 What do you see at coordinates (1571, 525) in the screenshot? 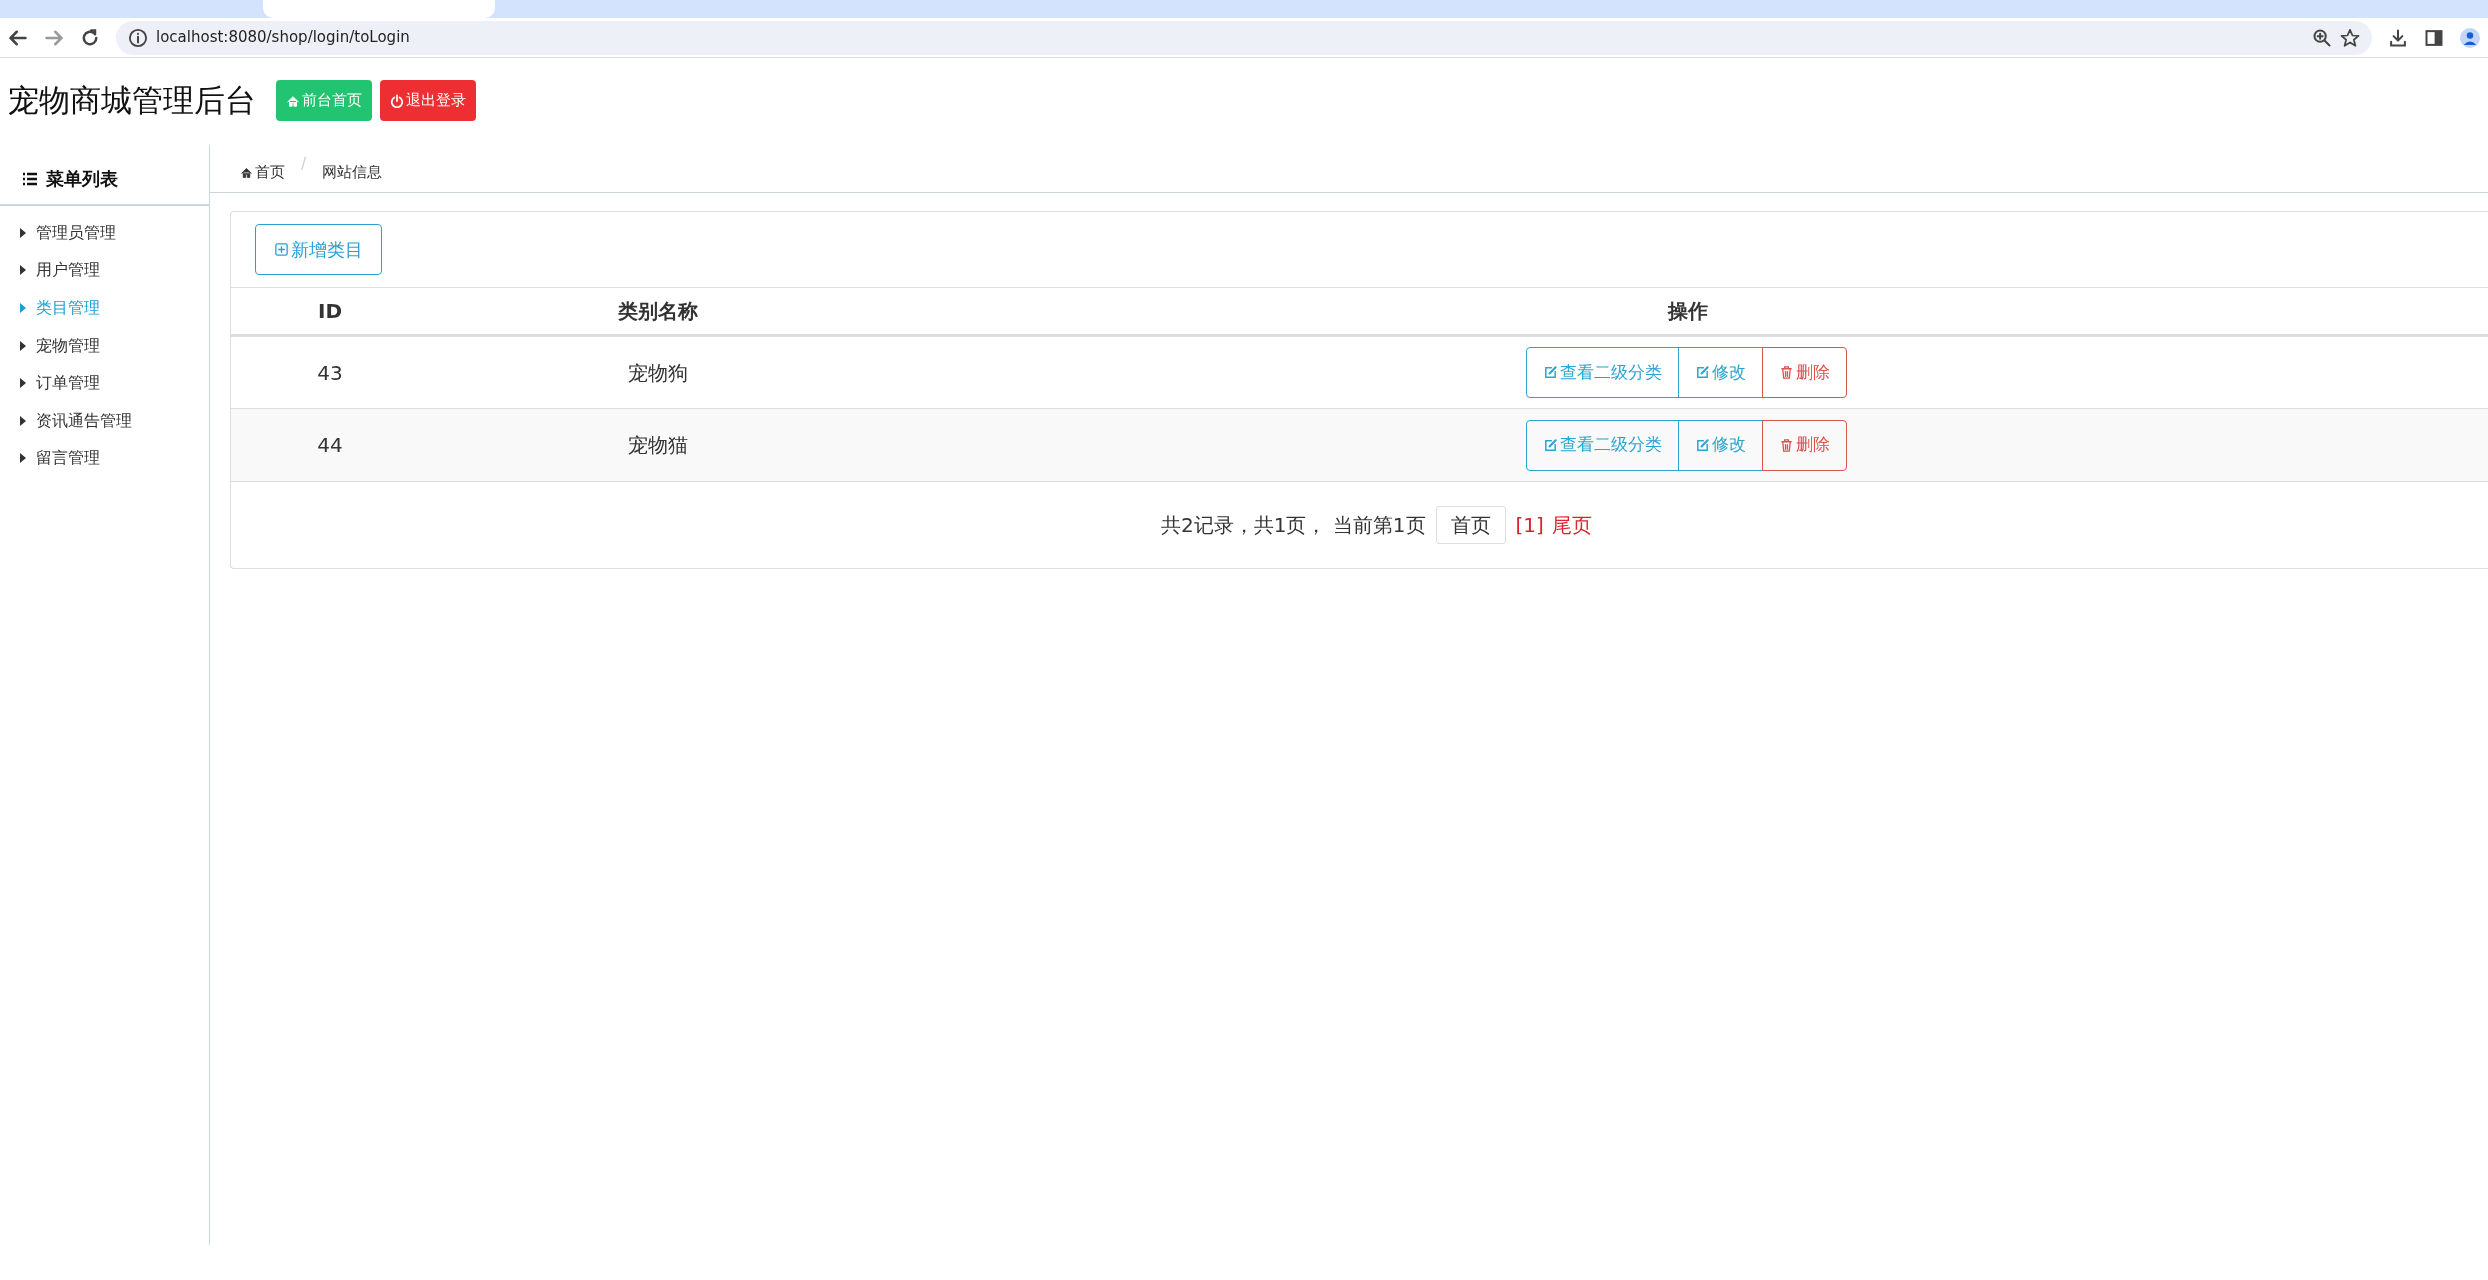
I see `last-page-link: 尾页` at bounding box center [1571, 525].